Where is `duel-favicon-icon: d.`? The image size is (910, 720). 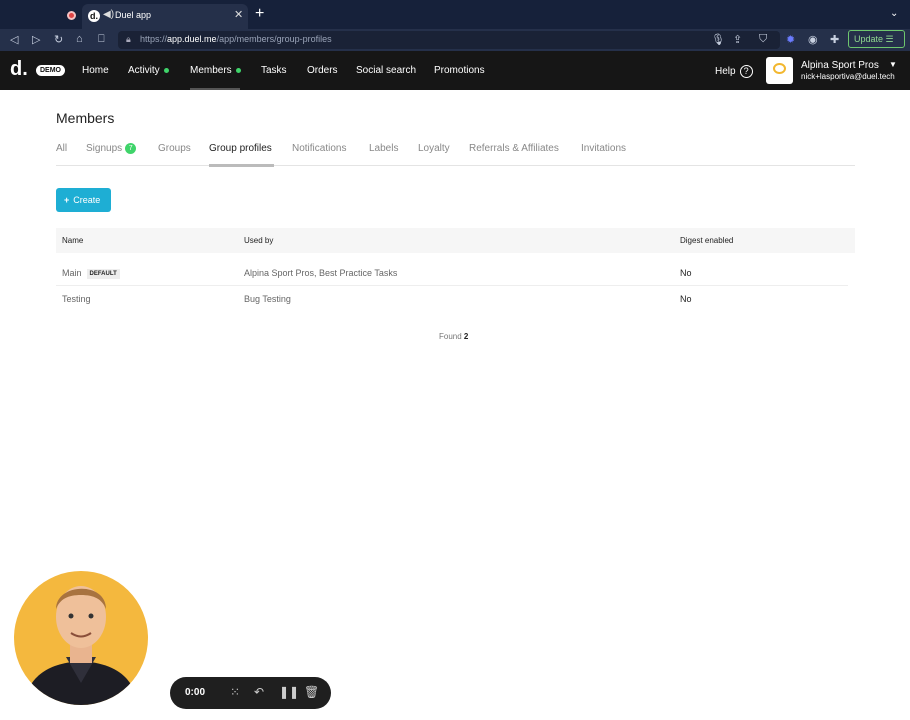 duel-favicon-icon: d. is located at coordinates (94, 16).